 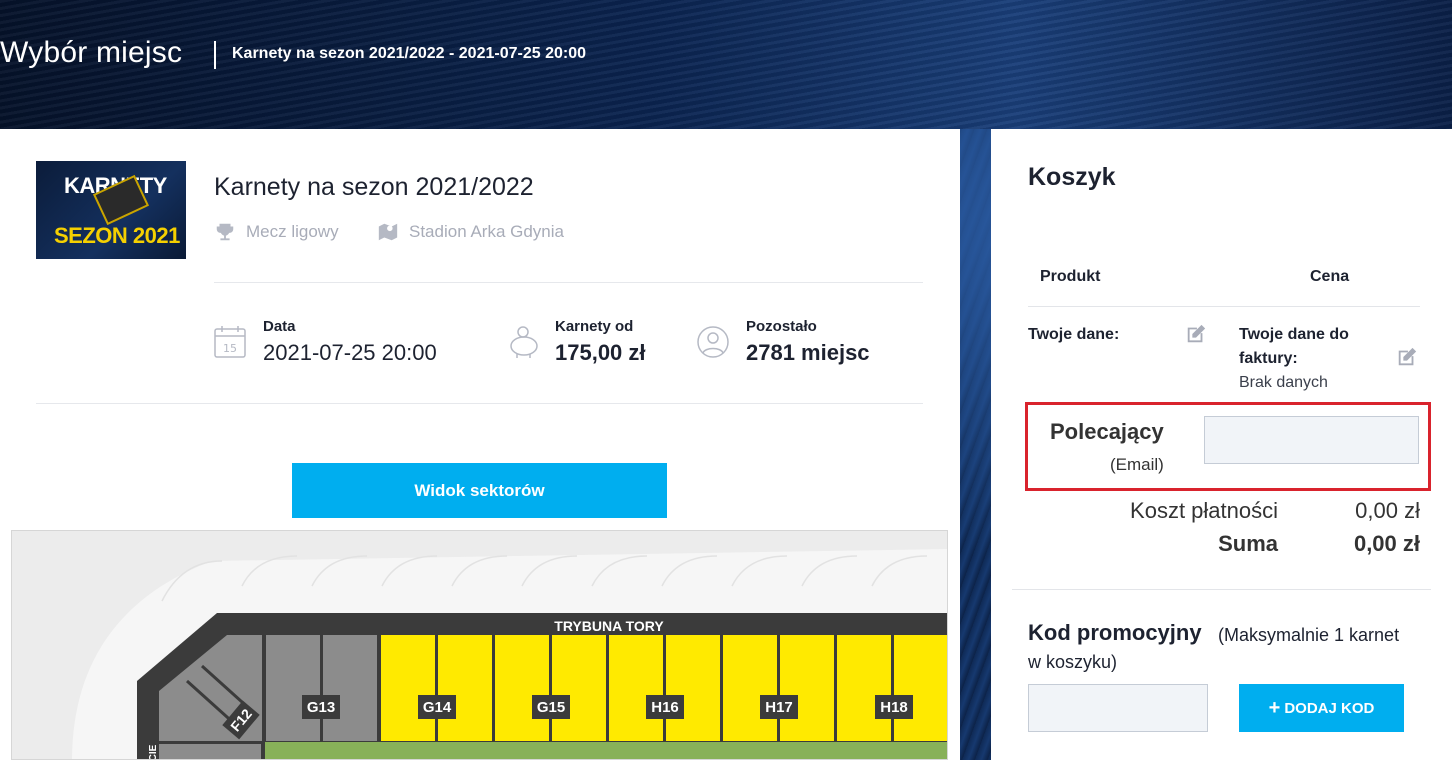 I want to click on sector-h17-b, so click(x=807, y=688).